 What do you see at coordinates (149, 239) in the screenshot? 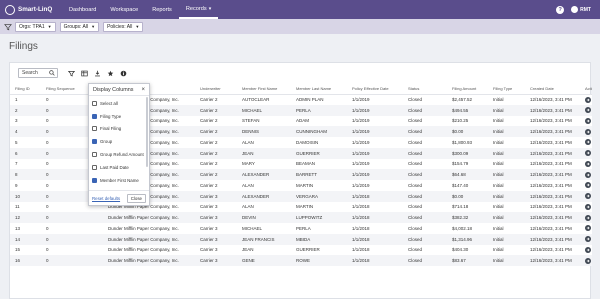
I see `cell-group: Dunder Mifflin Paper Company, Inc.` at bounding box center [149, 239].